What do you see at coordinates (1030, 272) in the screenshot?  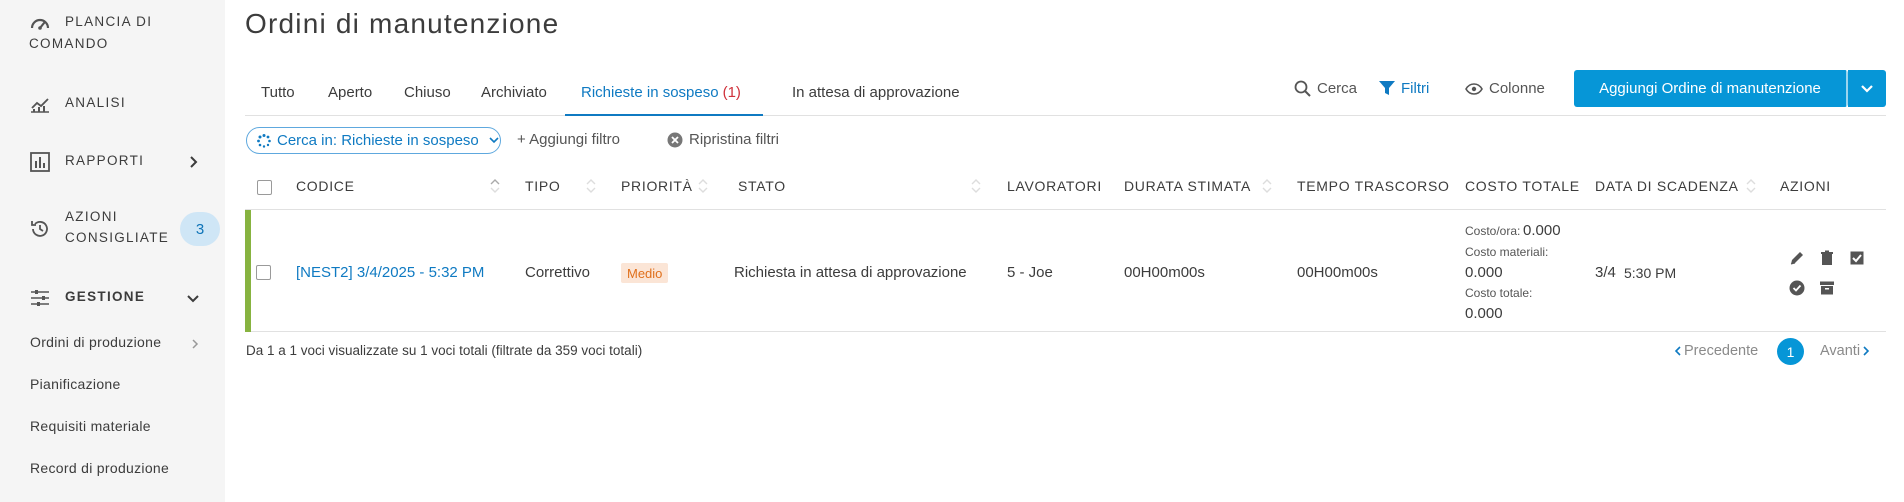 I see `order-workers: 5 - Joe` at bounding box center [1030, 272].